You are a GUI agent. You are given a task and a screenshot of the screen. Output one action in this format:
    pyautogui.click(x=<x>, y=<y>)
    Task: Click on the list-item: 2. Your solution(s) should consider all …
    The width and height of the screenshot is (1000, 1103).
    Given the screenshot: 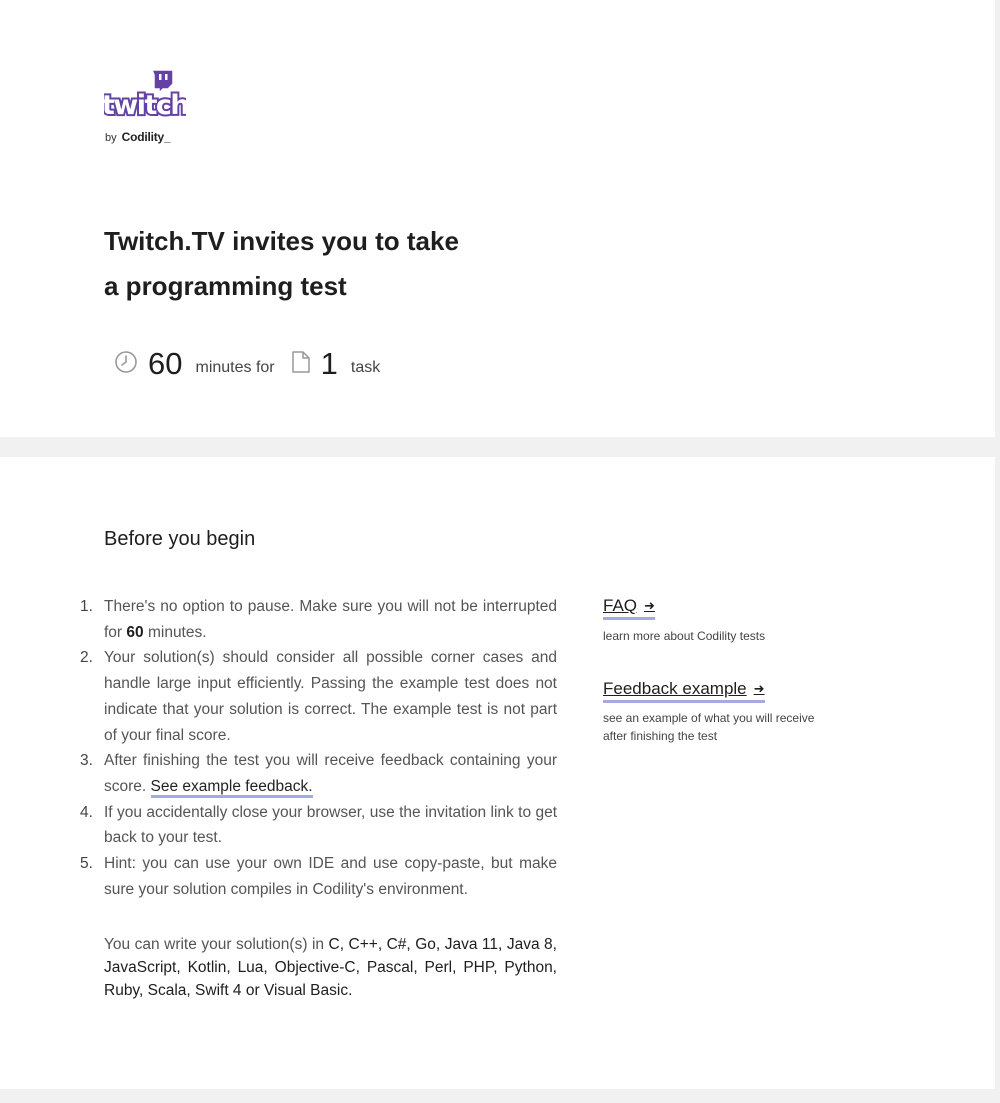 What is the action you would take?
    pyautogui.click(x=318, y=696)
    